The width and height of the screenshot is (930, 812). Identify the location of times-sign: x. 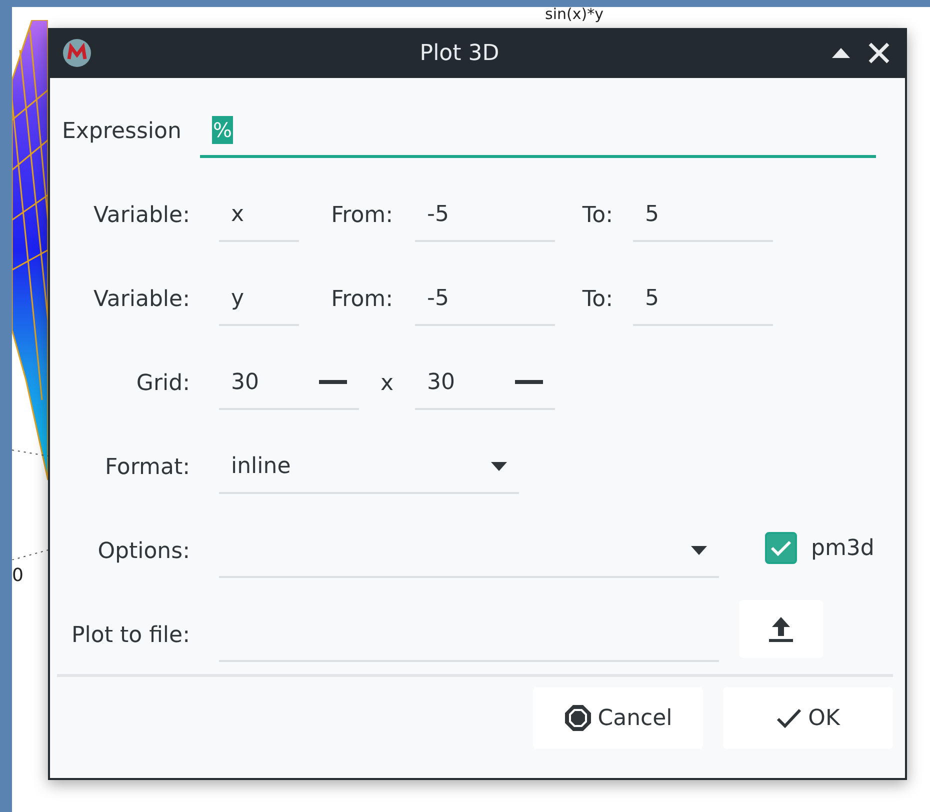
(387, 384).